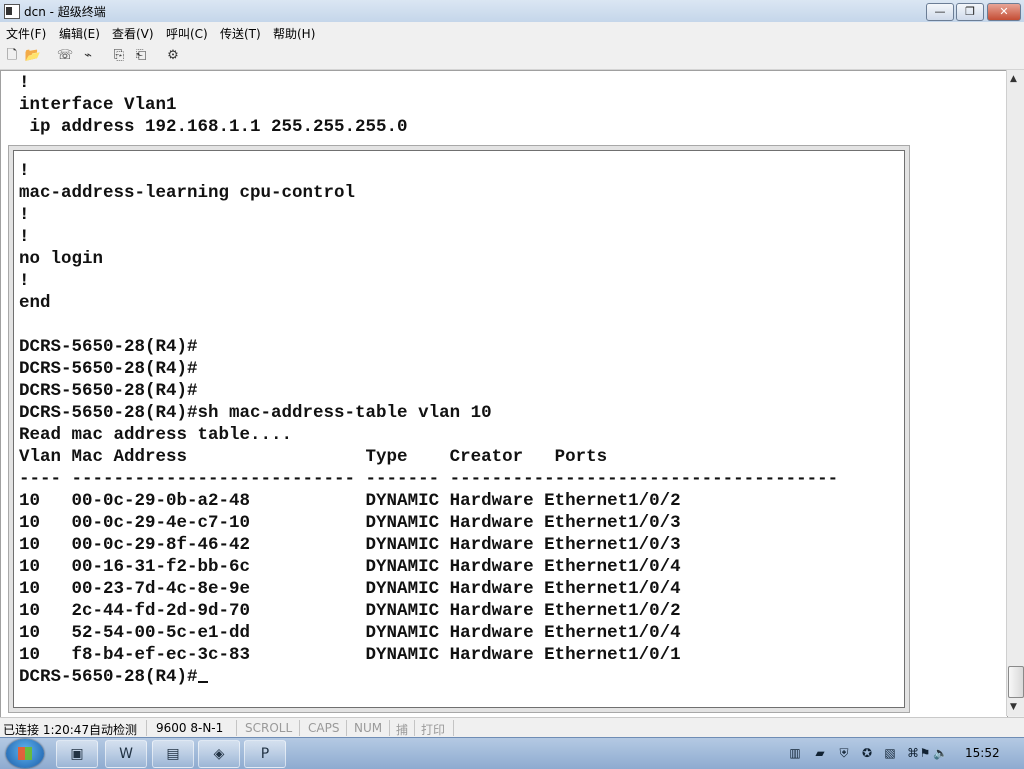  I want to click on network-task-icon: ◈, so click(219, 754).